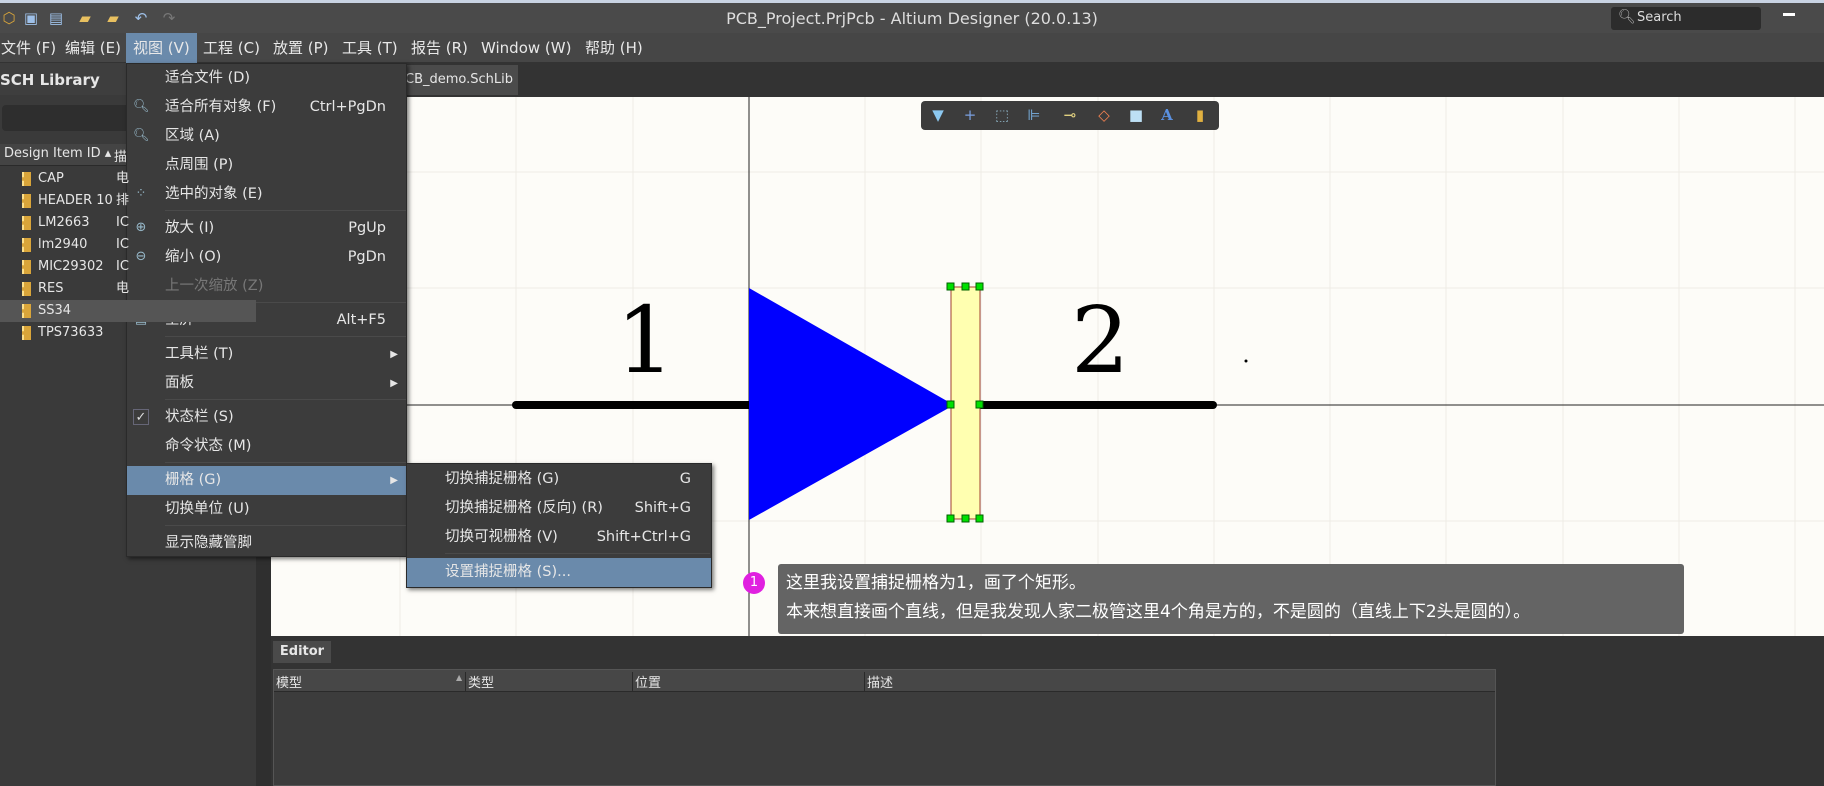 This screenshot has width=1824, height=786. I want to click on menu-view: 视图 (V), so click(161, 48).